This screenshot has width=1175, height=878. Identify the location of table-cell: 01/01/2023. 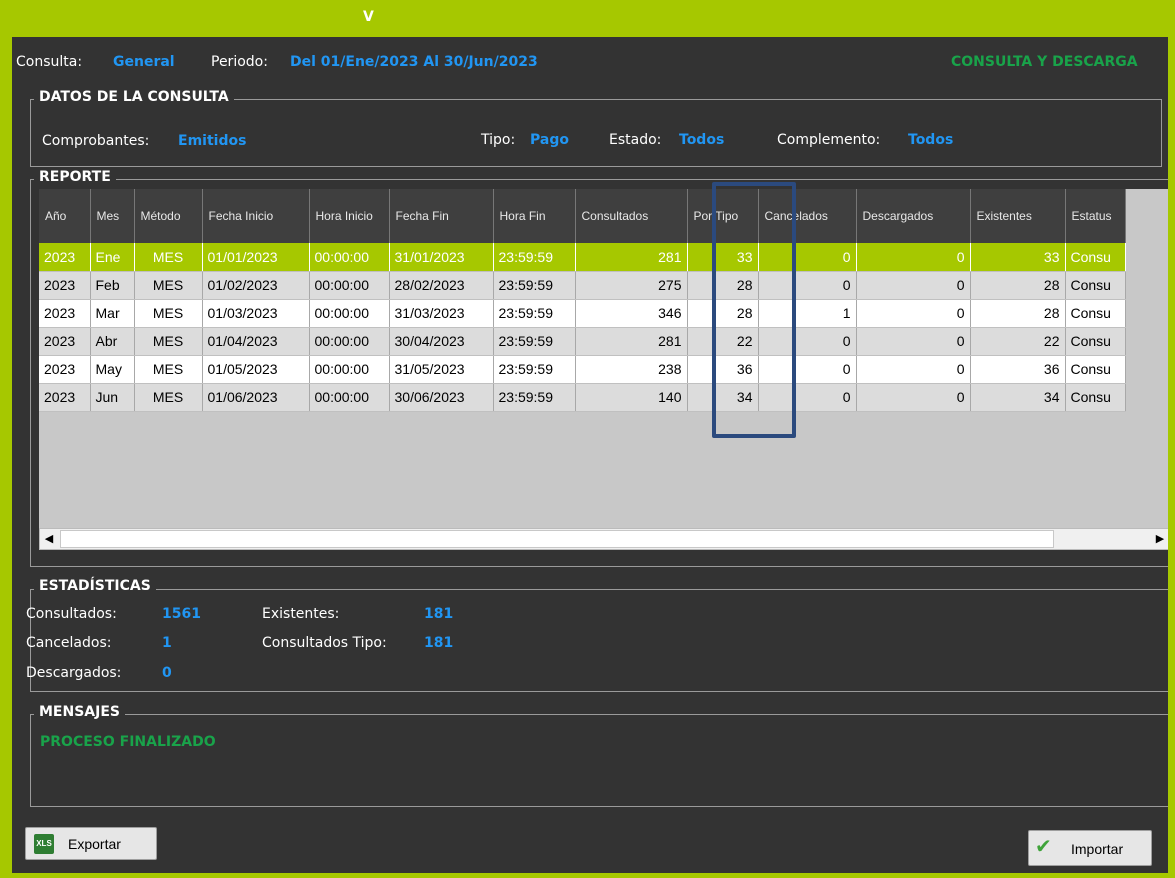
(256, 257).